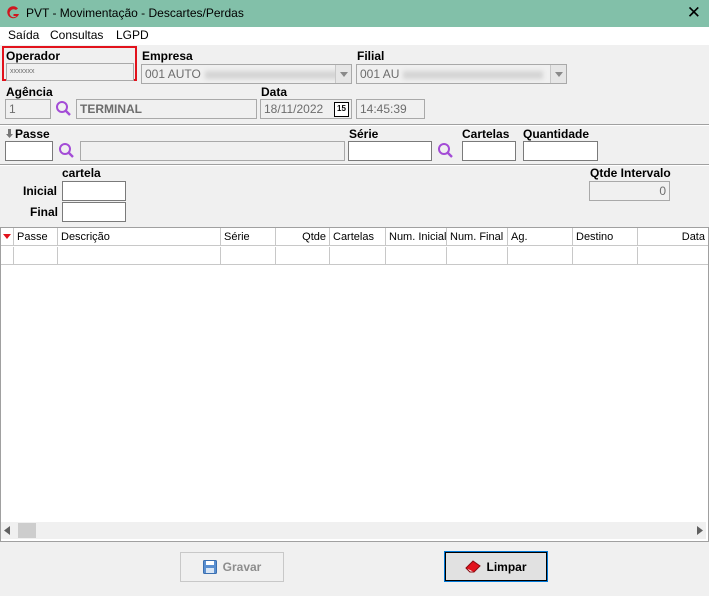 The height and width of the screenshot is (596, 709). I want to click on serie-label: Série, so click(364, 134).